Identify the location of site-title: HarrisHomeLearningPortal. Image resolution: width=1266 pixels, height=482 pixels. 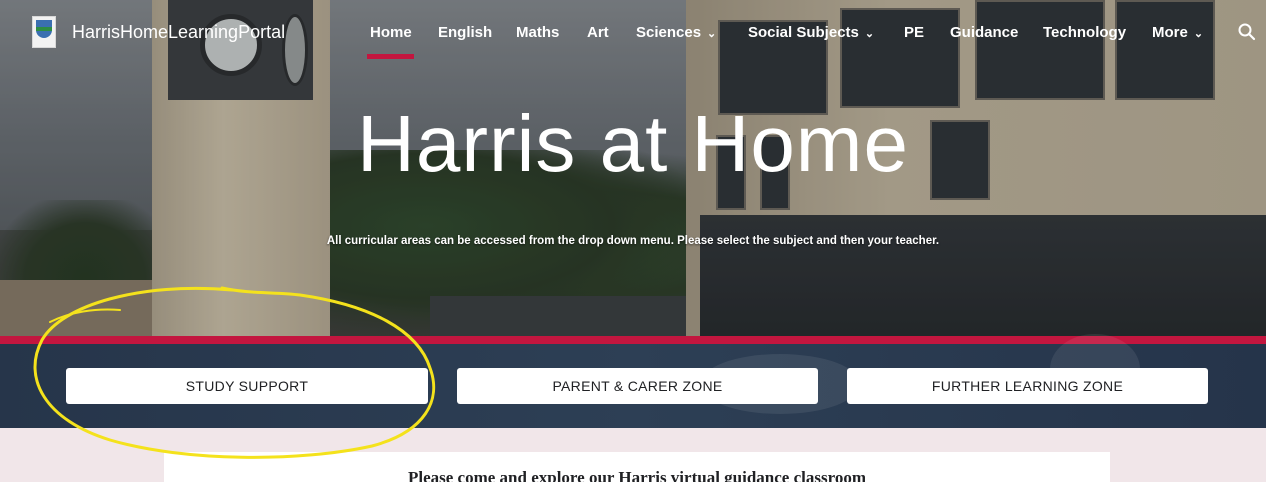
(178, 32).